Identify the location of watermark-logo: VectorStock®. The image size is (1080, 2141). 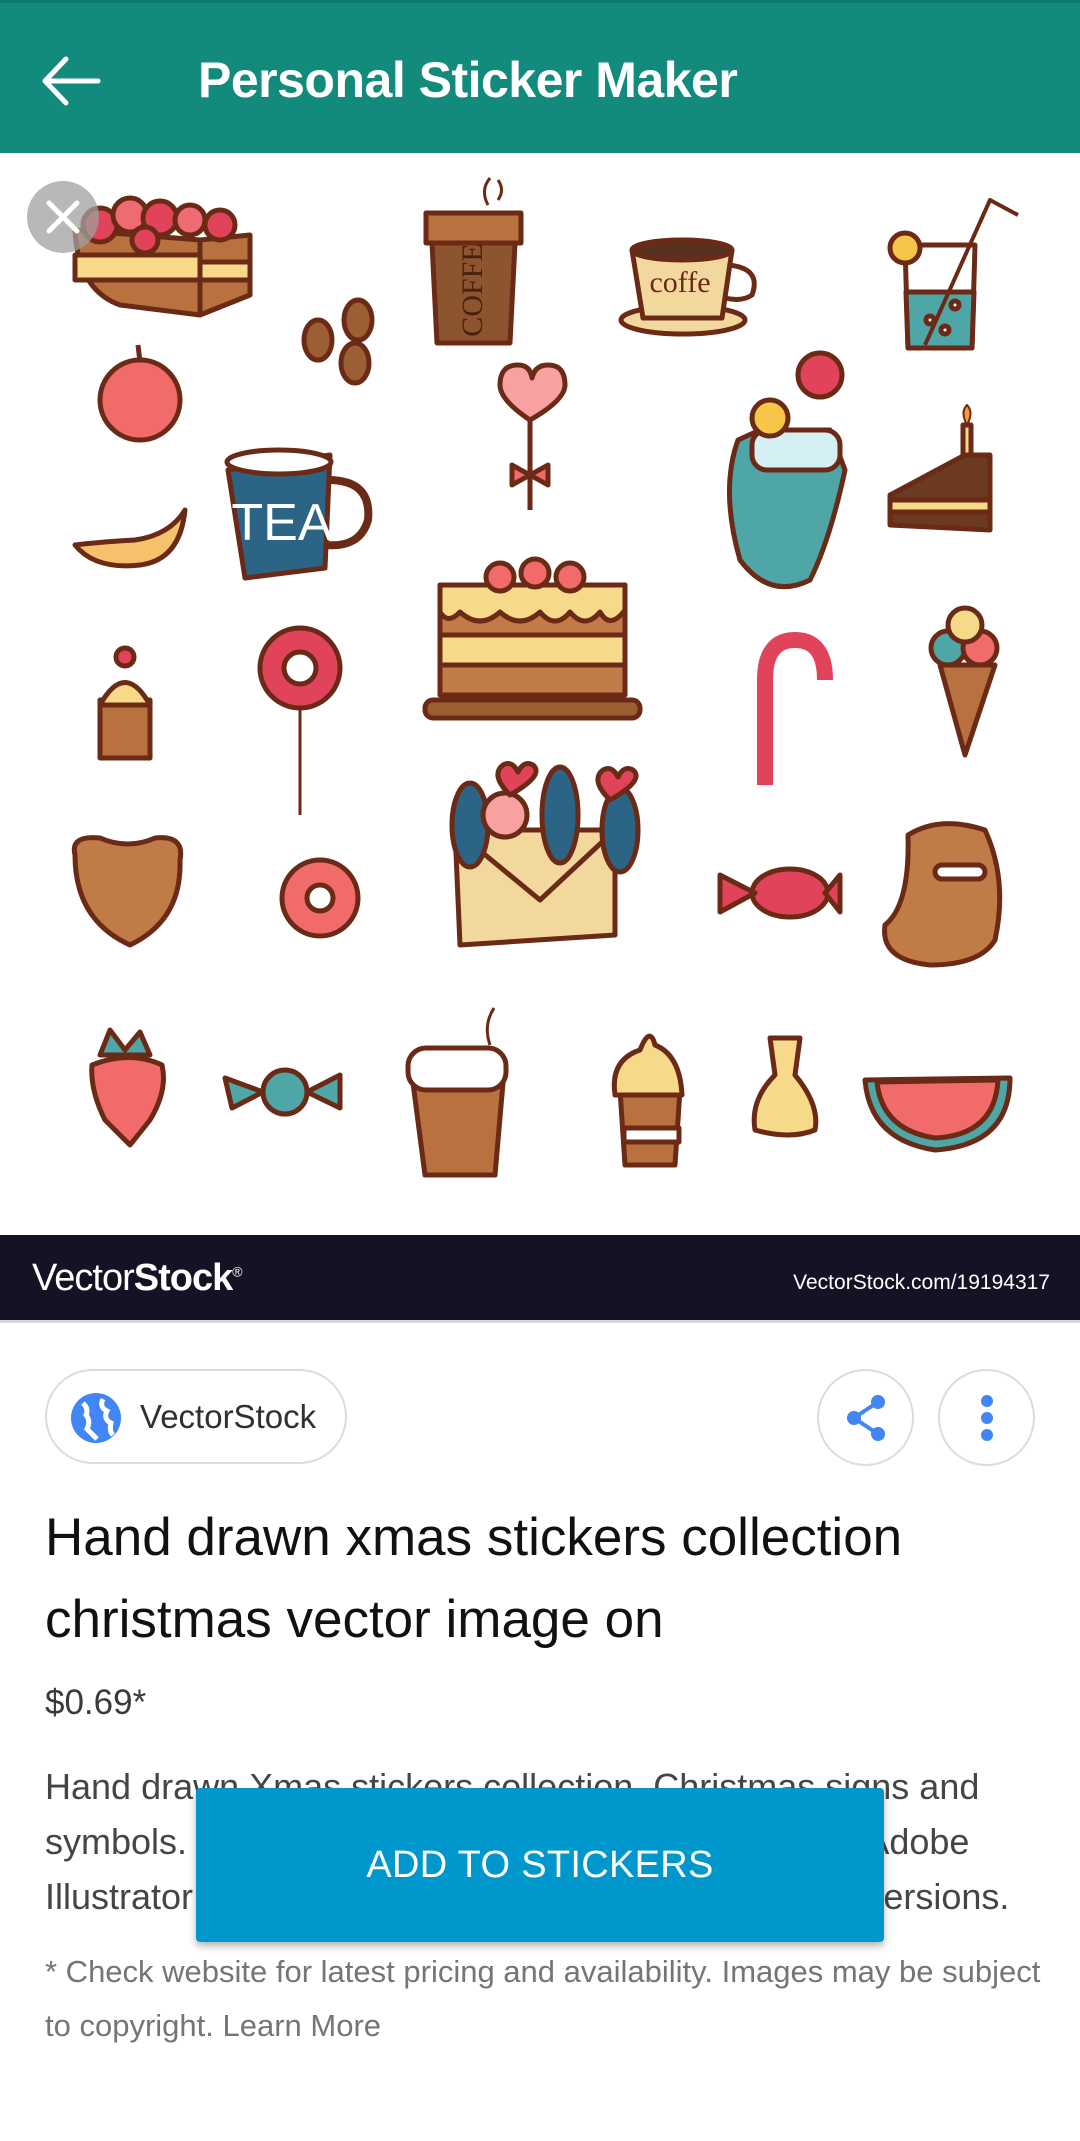
(137, 1278).